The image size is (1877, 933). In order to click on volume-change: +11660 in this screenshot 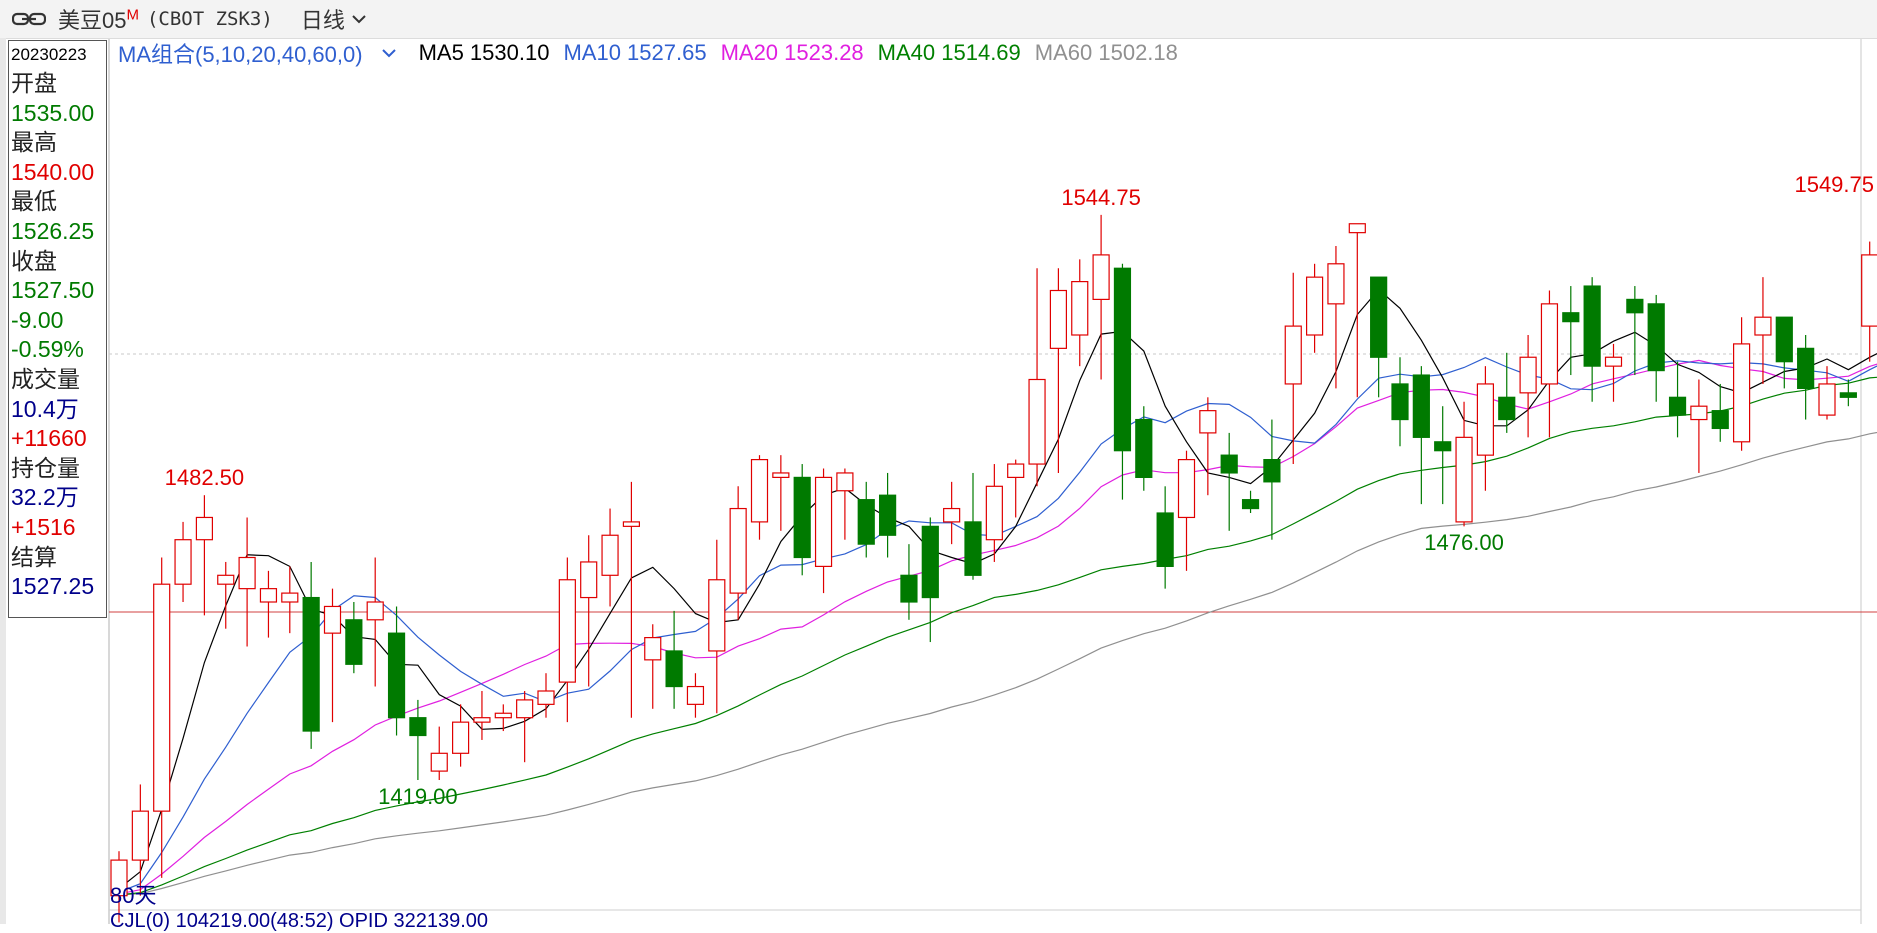, I will do `click(49, 438)`.